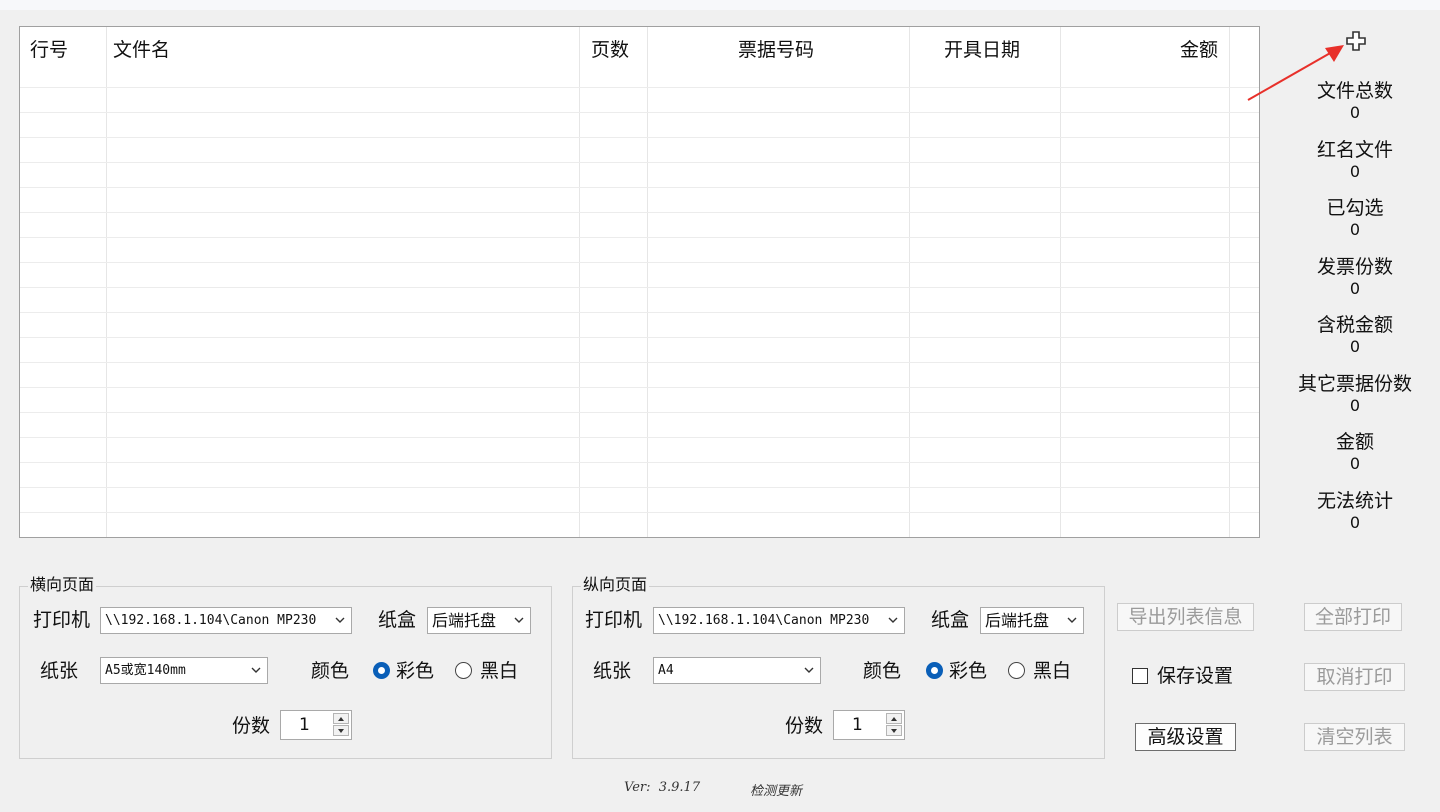  Describe the element at coordinates (397, 620) in the screenshot. I see `landscape-tray-label: 纸盒` at that location.